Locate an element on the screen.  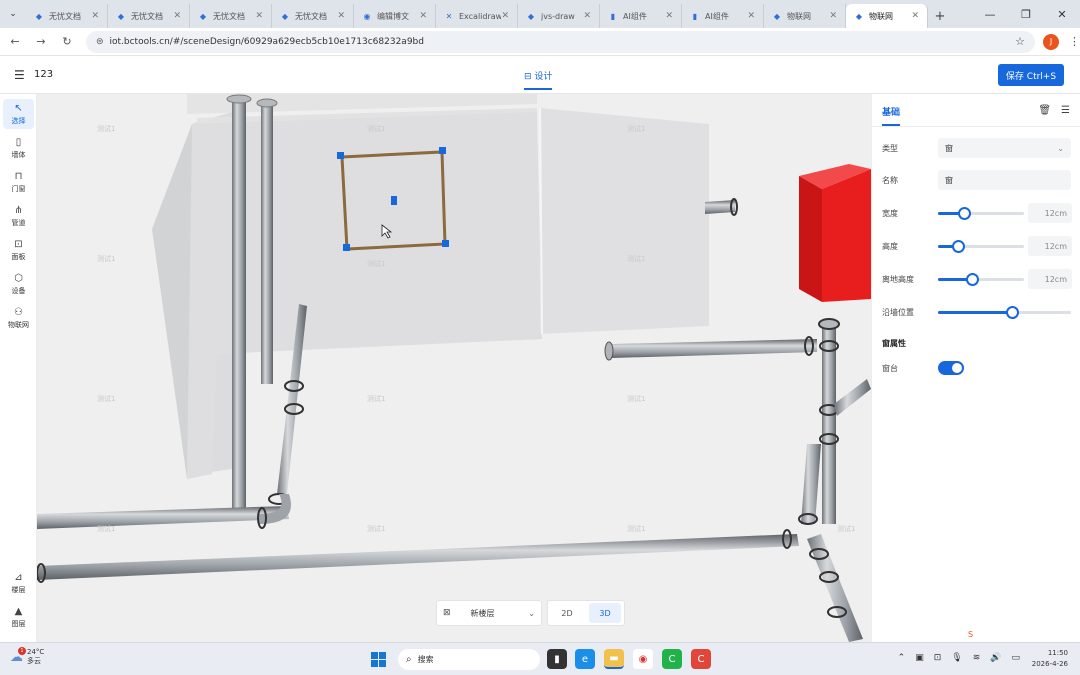
file-explorer-icon: ▬ is located at coordinates (614, 659).